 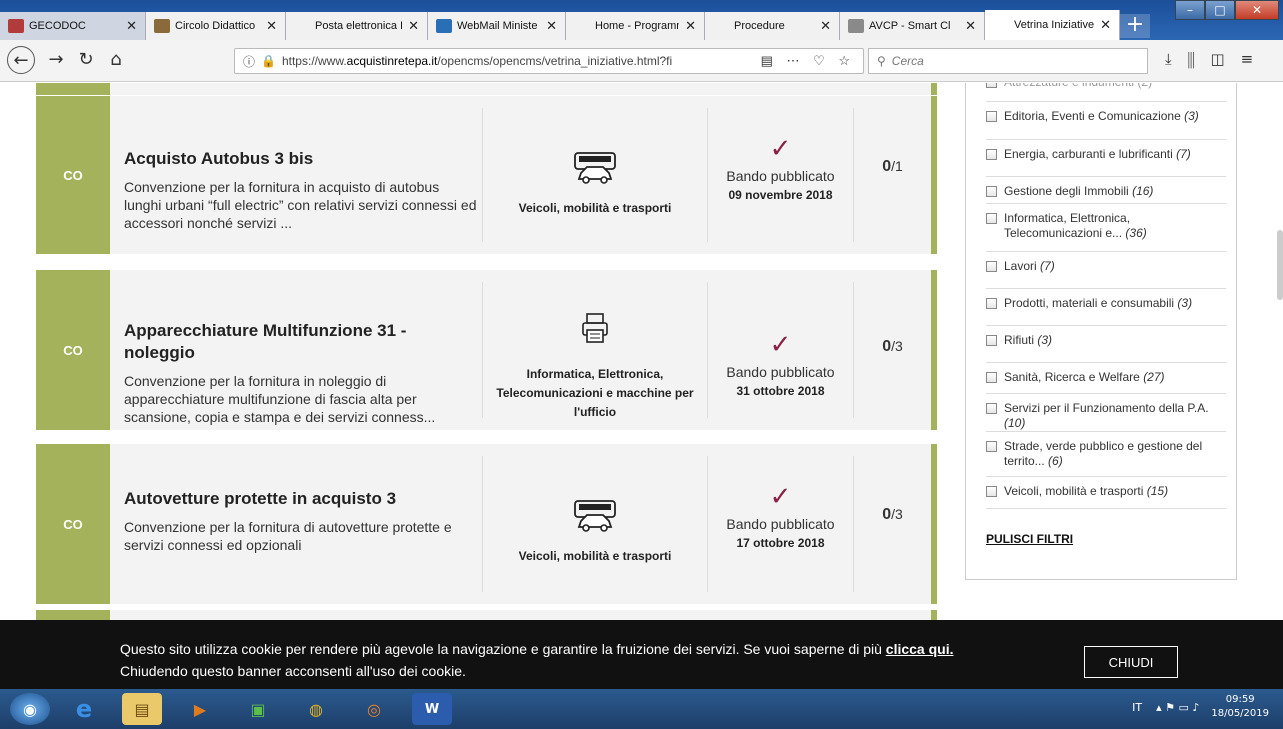 I want to click on browser-tab: GECODOC ✕, so click(x=73, y=26).